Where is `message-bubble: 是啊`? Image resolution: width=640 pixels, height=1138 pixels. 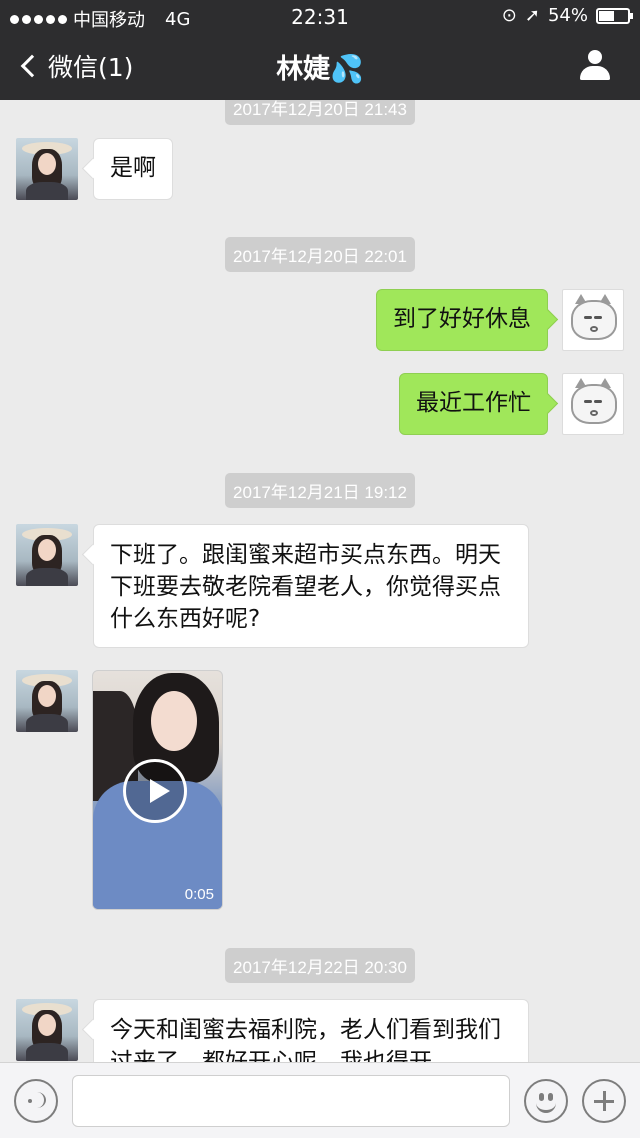
message-bubble: 是啊 is located at coordinates (133, 169).